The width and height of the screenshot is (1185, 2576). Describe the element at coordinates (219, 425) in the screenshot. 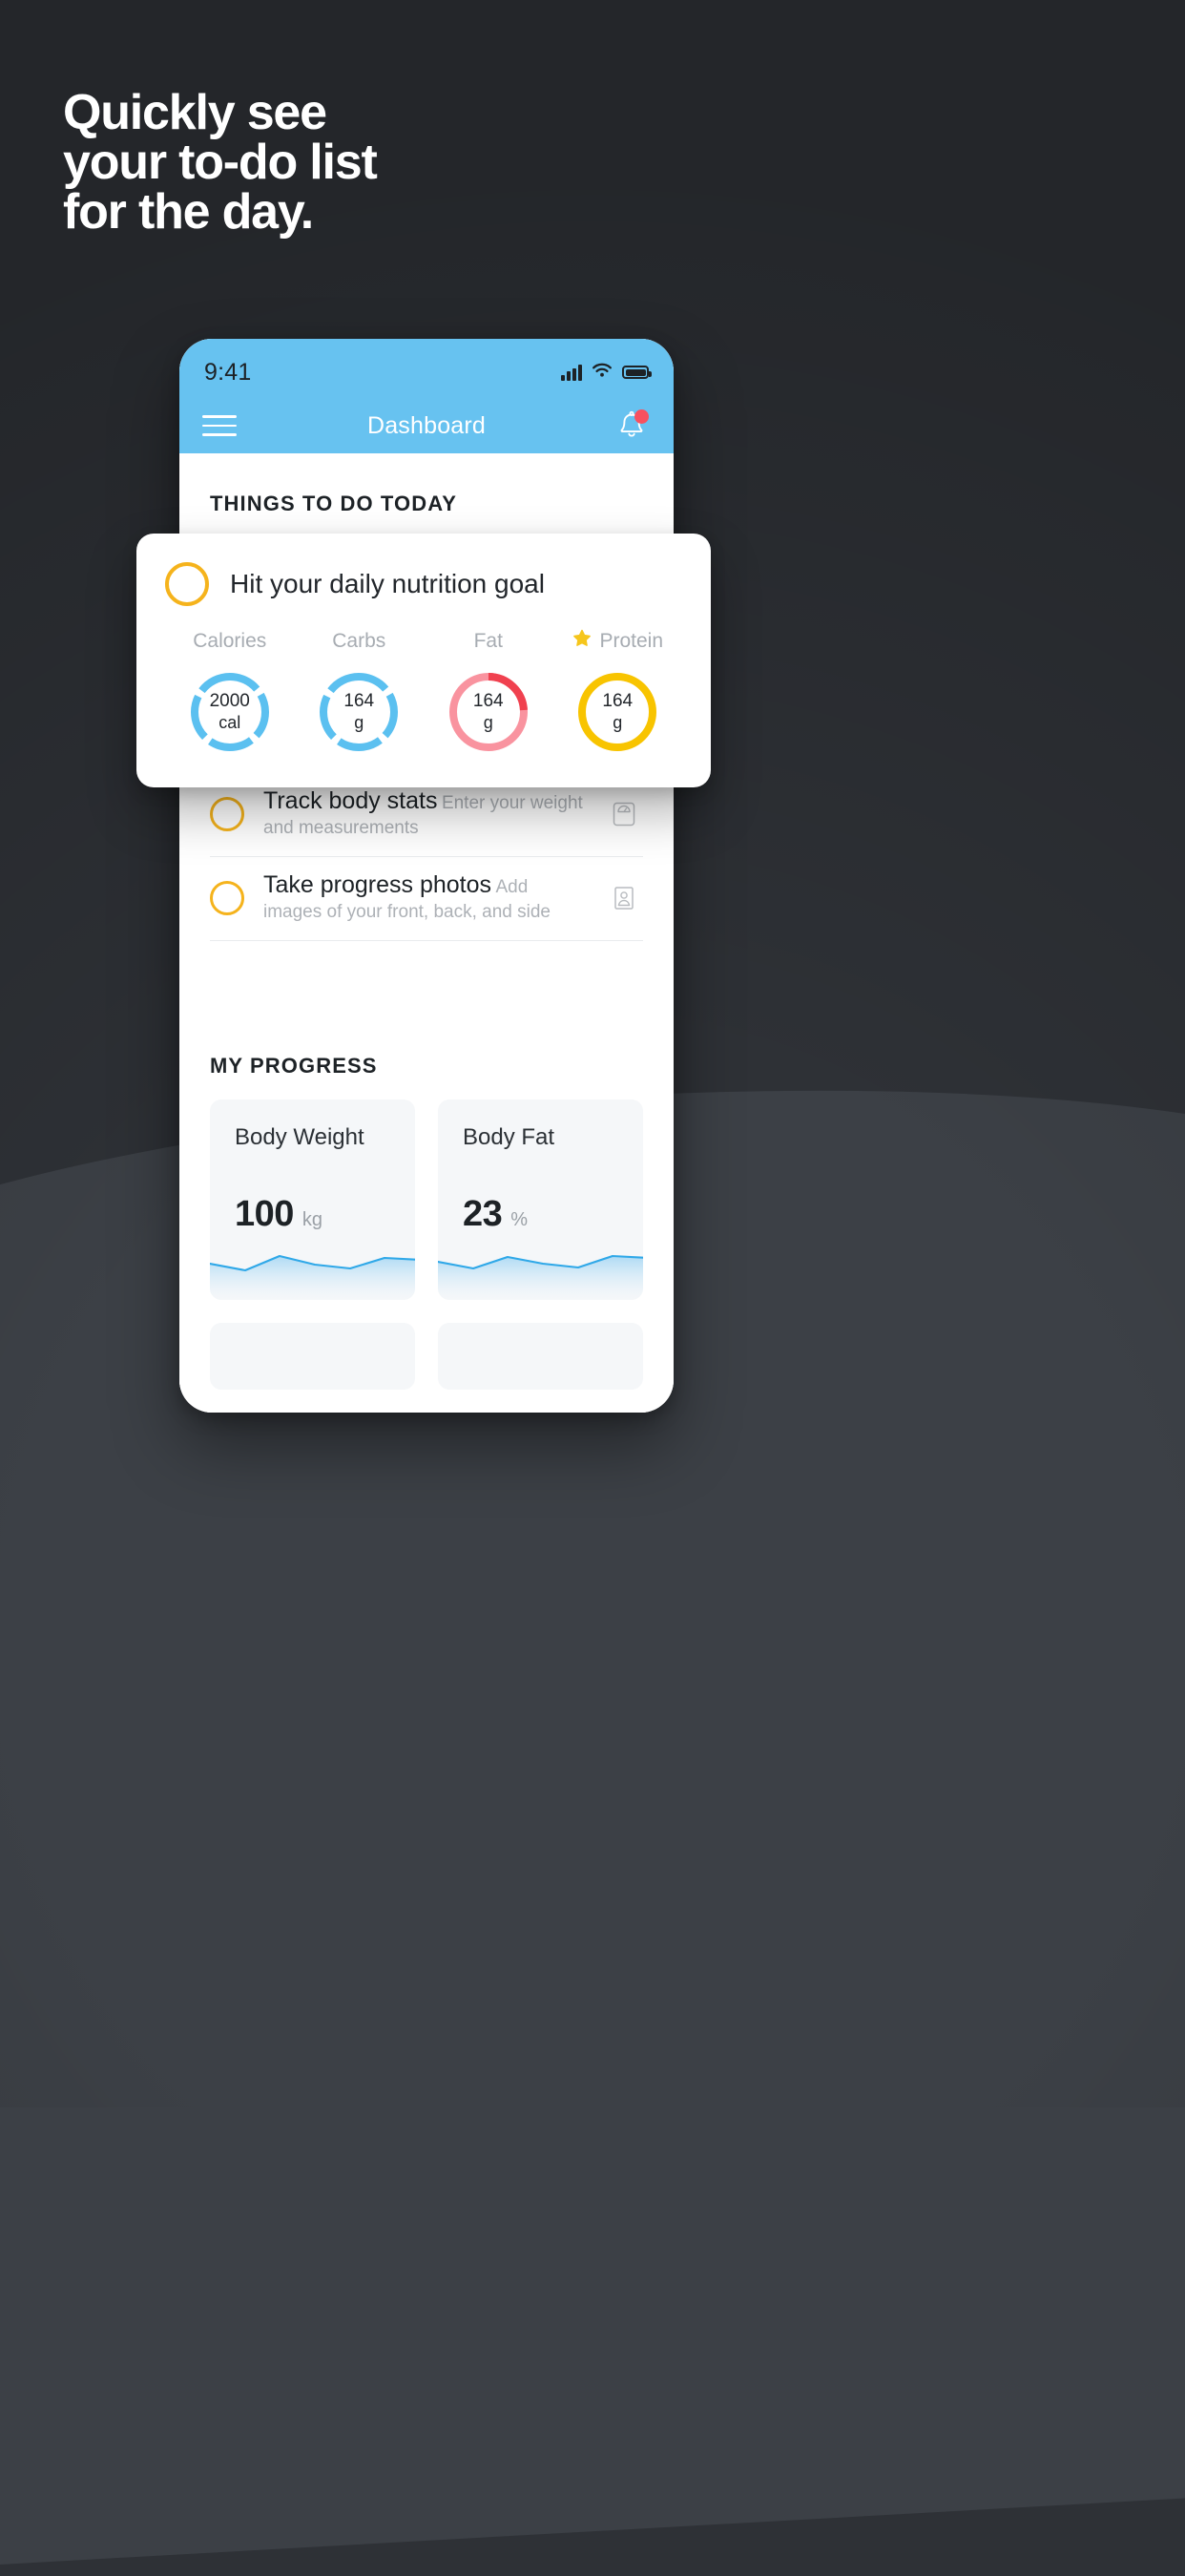

I see `hamburger-menu-icon` at that location.